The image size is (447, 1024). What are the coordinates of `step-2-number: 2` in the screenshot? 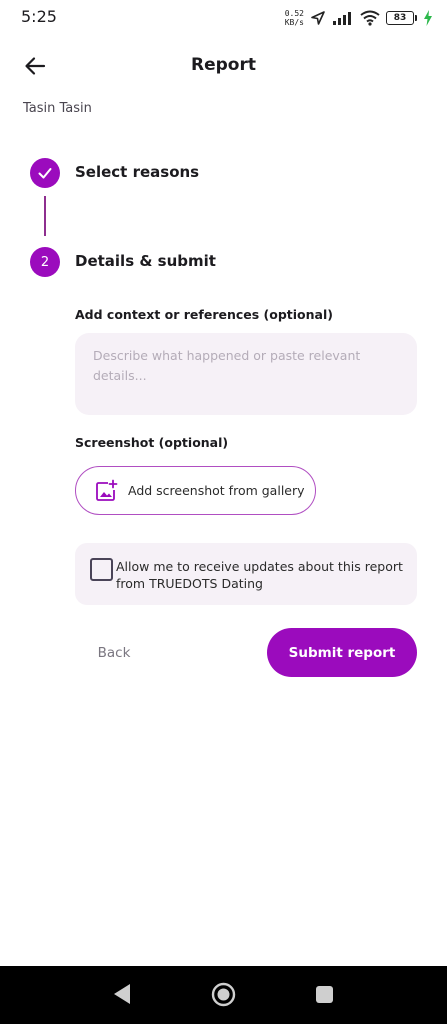 It's located at (45, 262).